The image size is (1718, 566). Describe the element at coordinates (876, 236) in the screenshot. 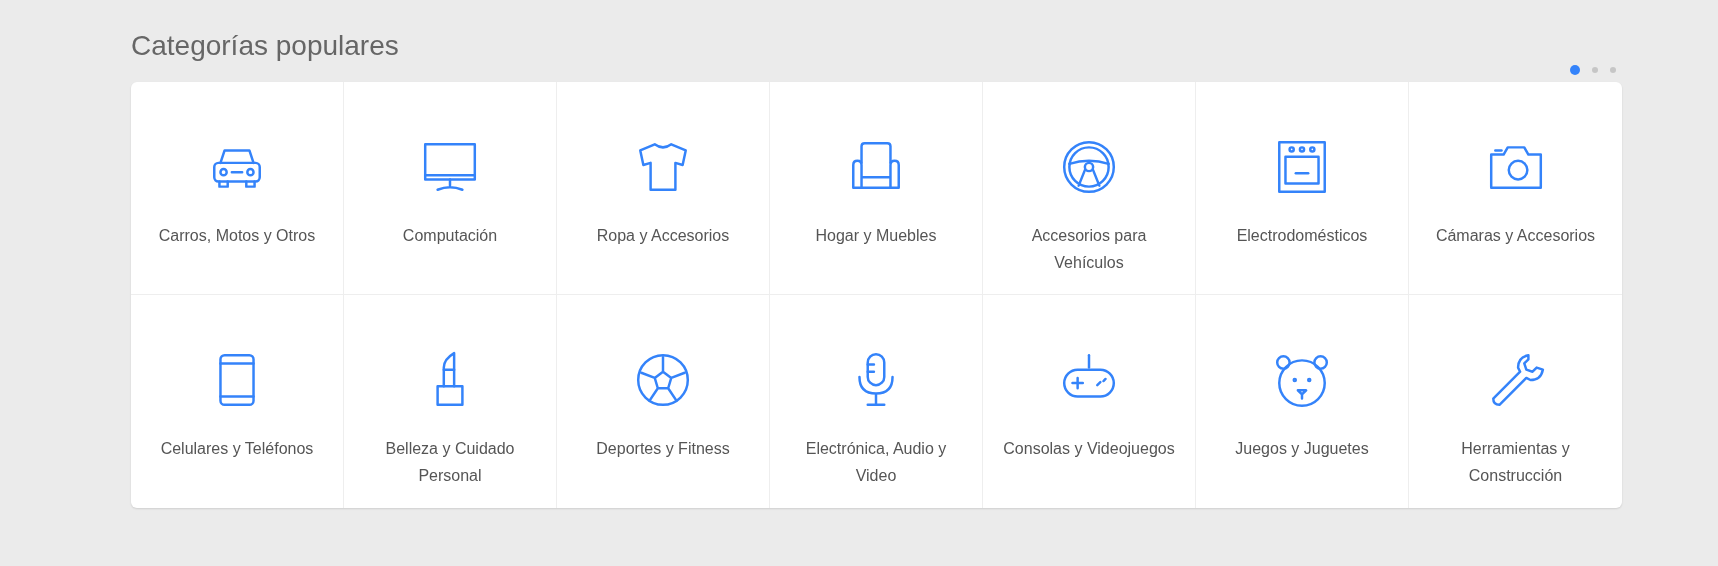

I see `category-label: Hogar y Muebles` at that location.